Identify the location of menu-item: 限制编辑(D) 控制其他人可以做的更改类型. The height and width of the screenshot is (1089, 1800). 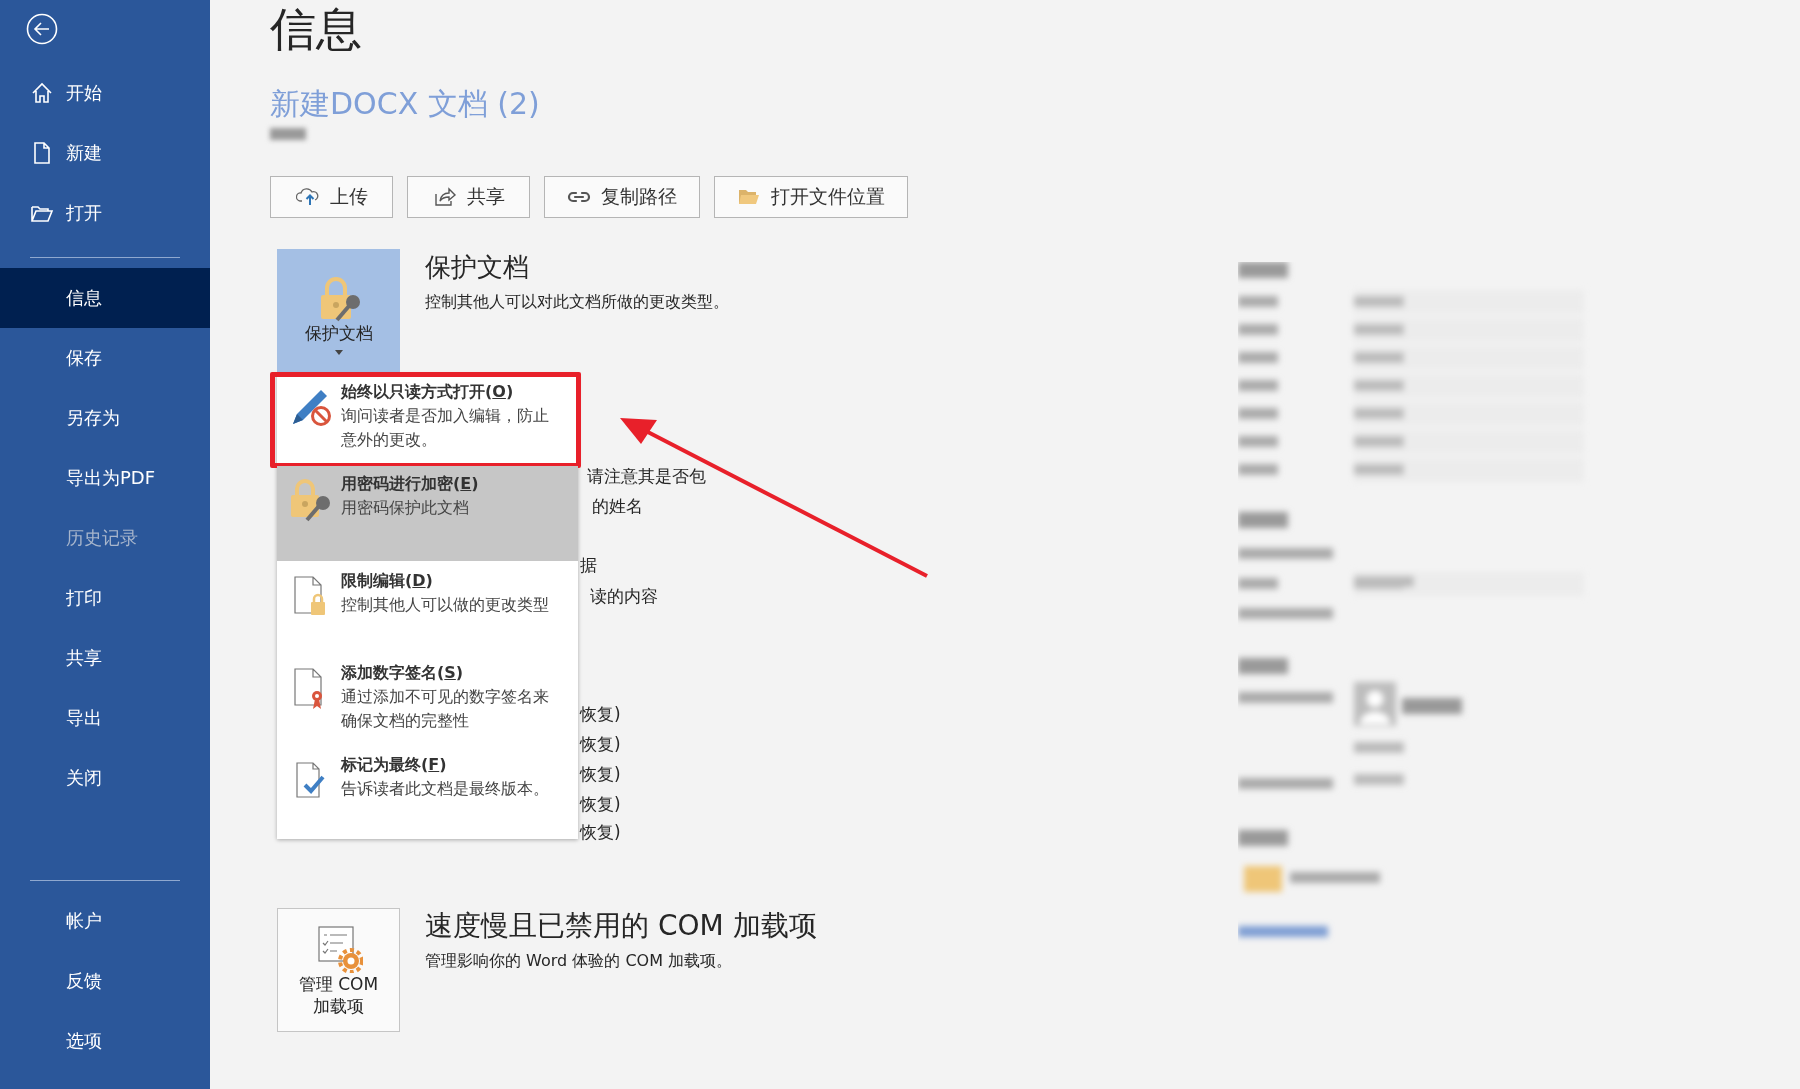
(427, 608).